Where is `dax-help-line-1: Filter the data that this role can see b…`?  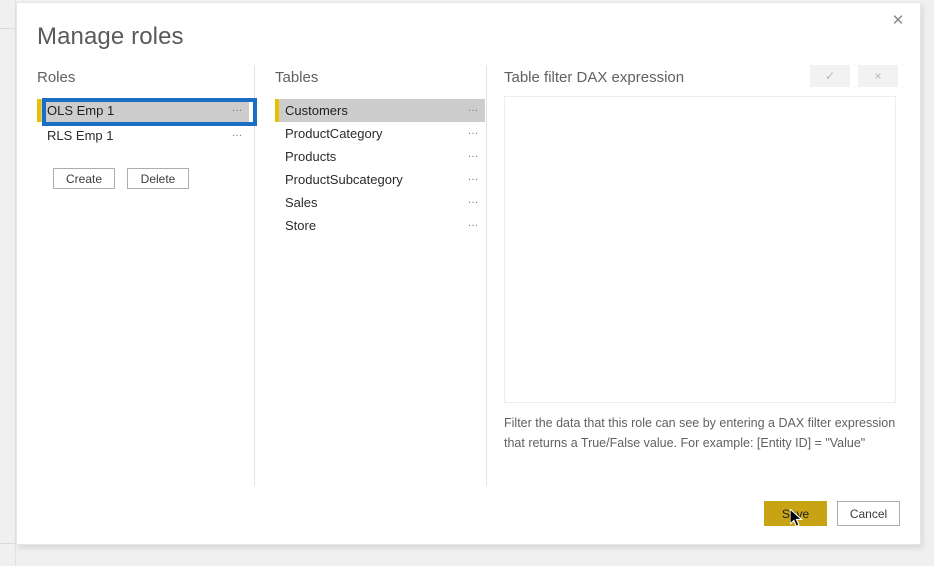
dax-help-line-1: Filter the data that this role can see b… is located at coordinates (700, 423).